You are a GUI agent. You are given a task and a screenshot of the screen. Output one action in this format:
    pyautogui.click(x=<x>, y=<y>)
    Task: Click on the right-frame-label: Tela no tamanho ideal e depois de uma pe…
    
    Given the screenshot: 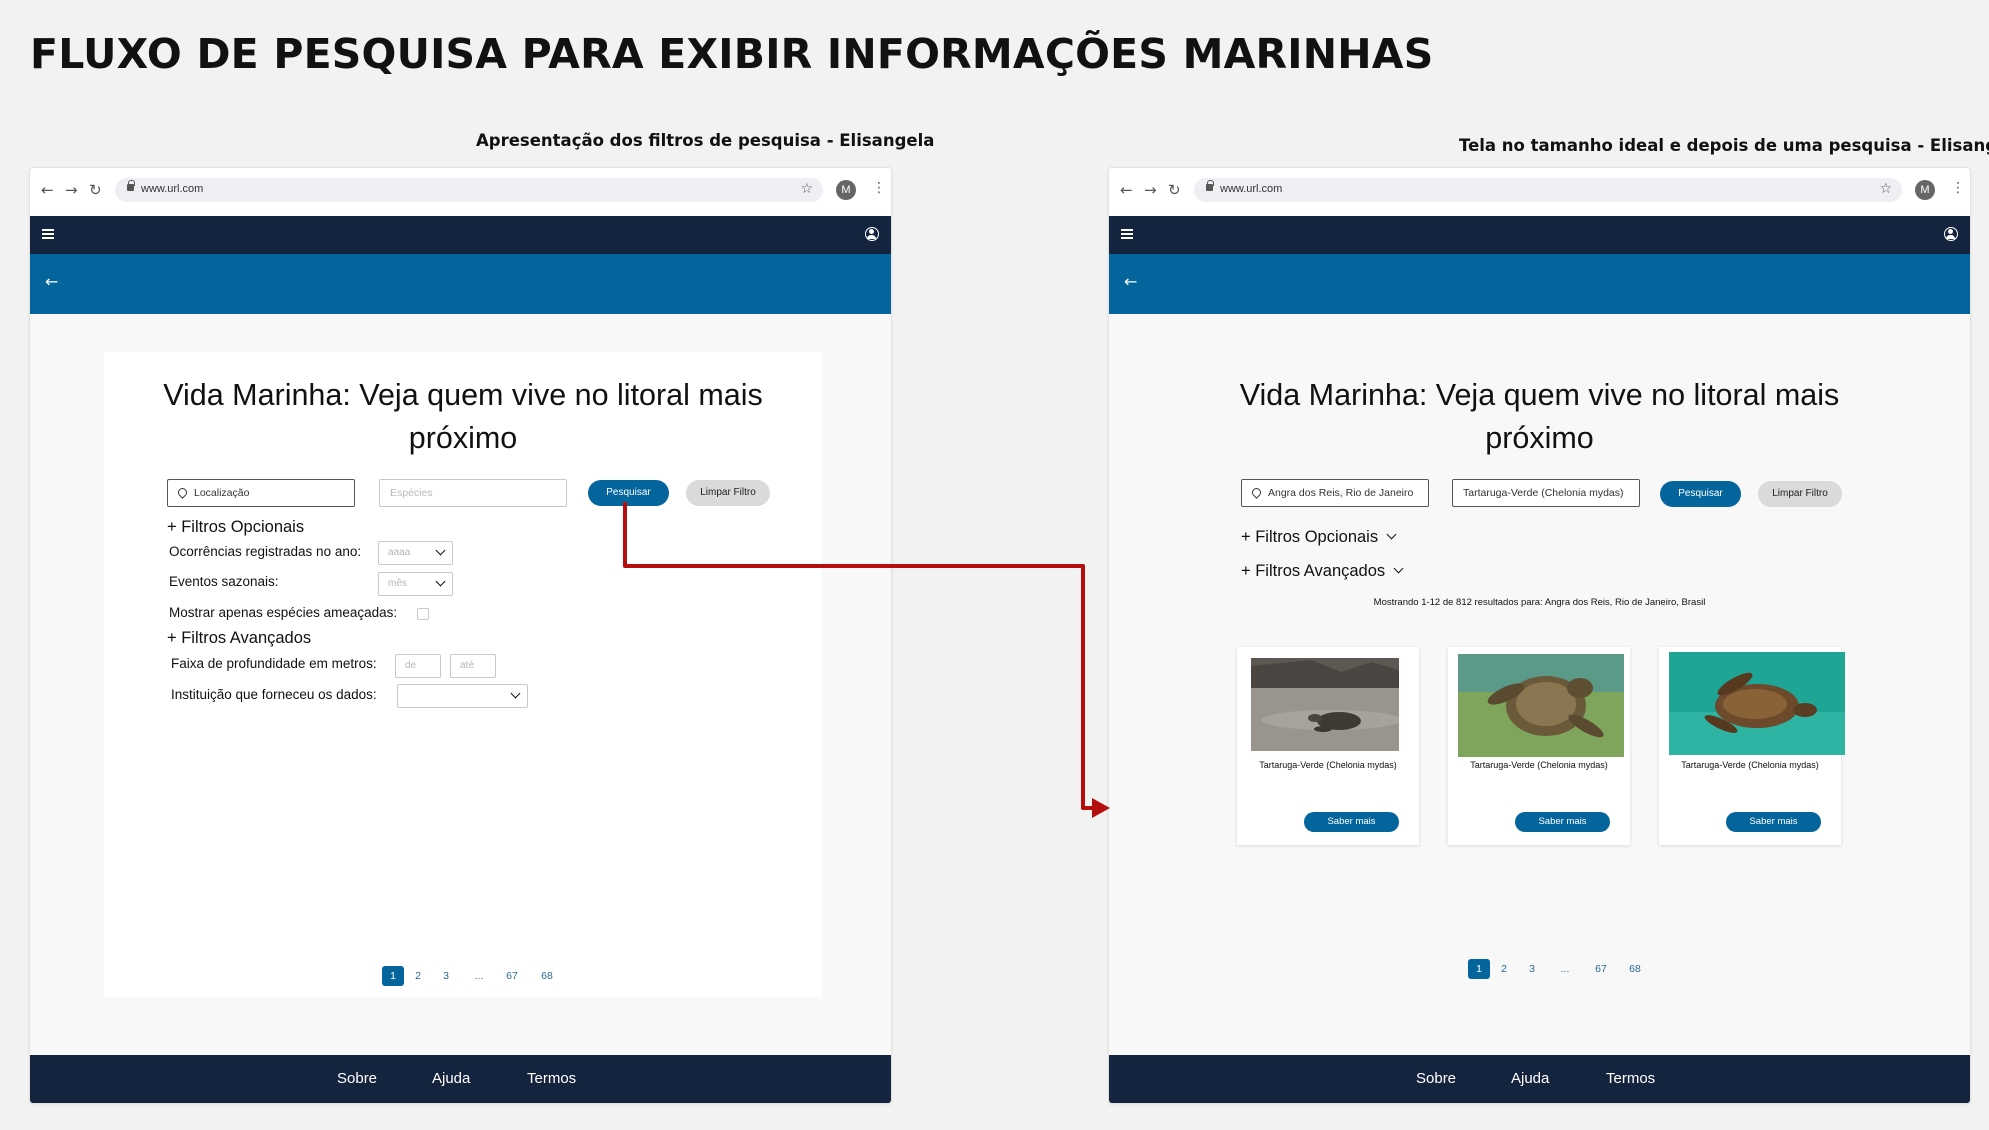 What is the action you would take?
    pyautogui.click(x=1724, y=145)
    